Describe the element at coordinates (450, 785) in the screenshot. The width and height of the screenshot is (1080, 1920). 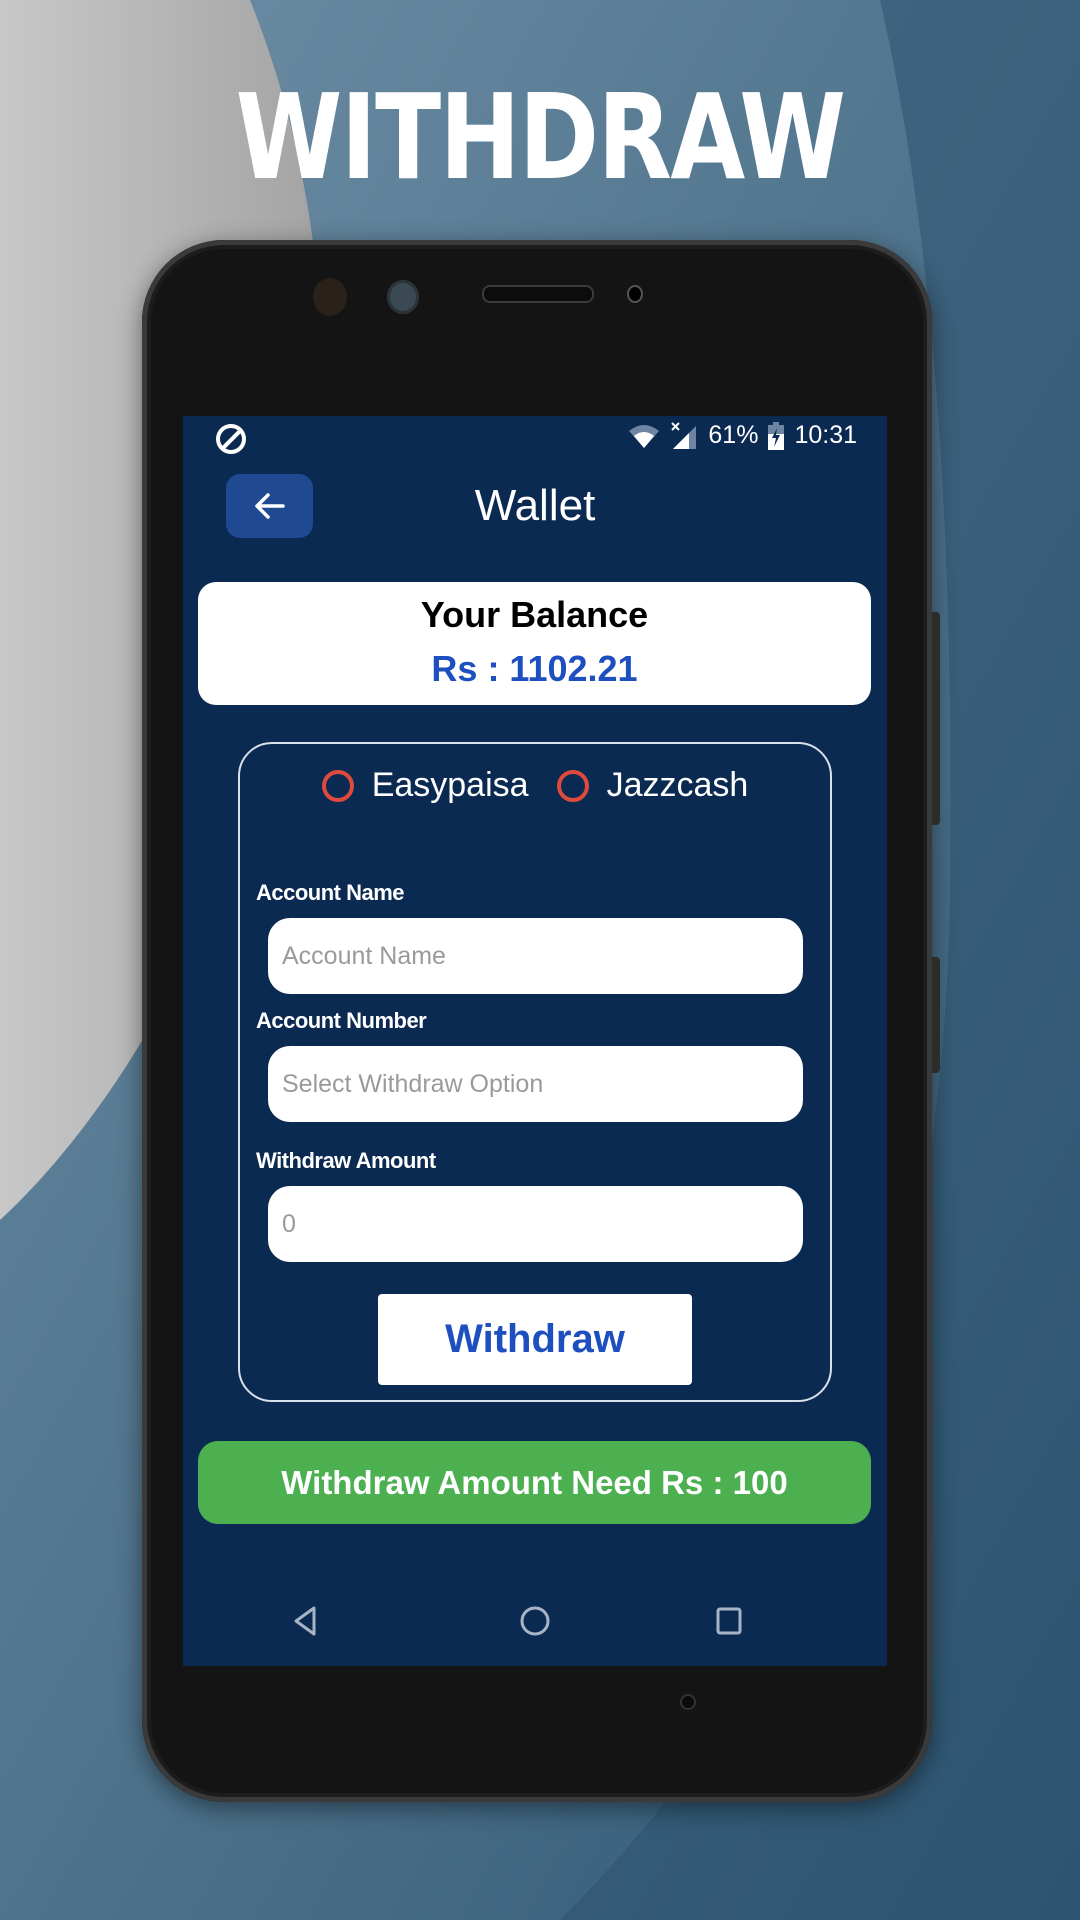
I see `radio-label: Easypaisa` at that location.